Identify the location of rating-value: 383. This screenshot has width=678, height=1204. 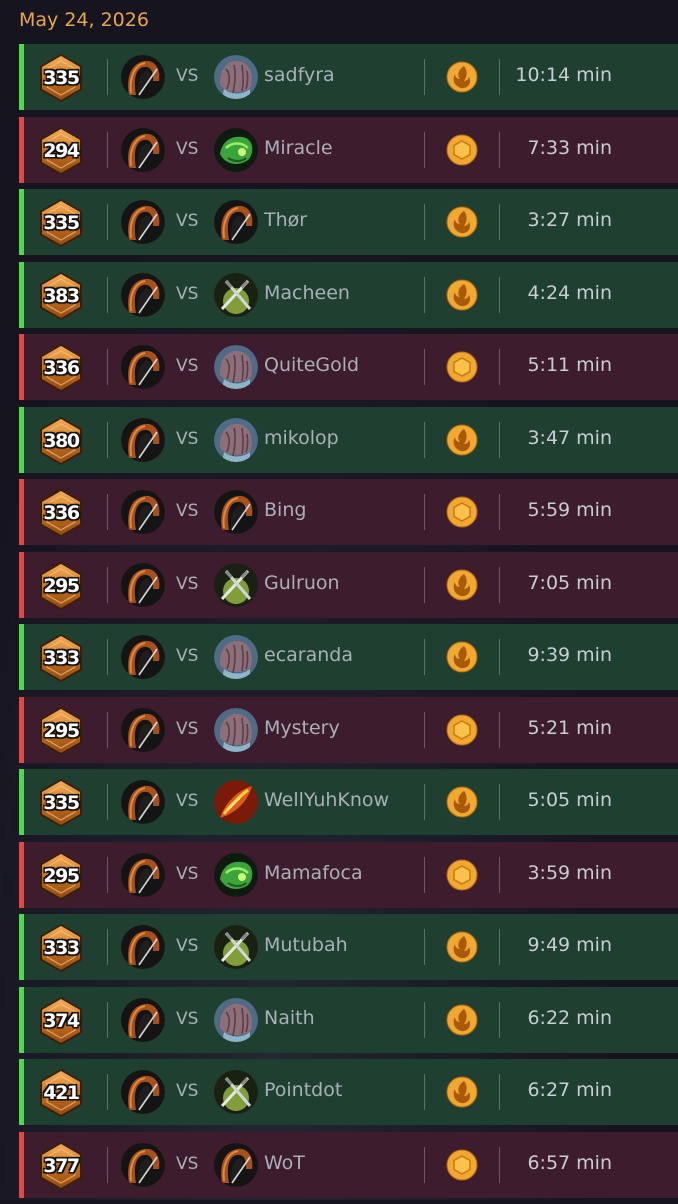
(61, 295).